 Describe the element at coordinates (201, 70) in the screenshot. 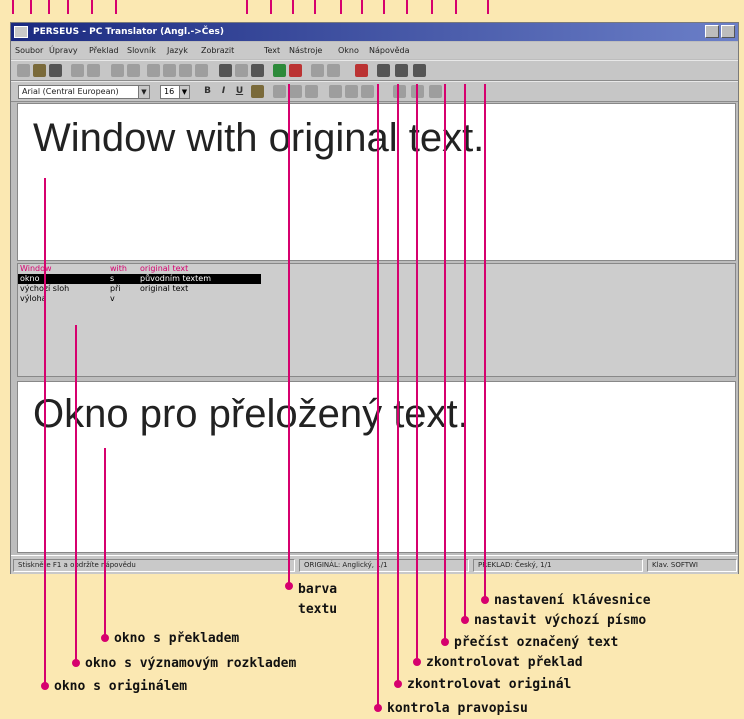

I see `undo-icon` at that location.